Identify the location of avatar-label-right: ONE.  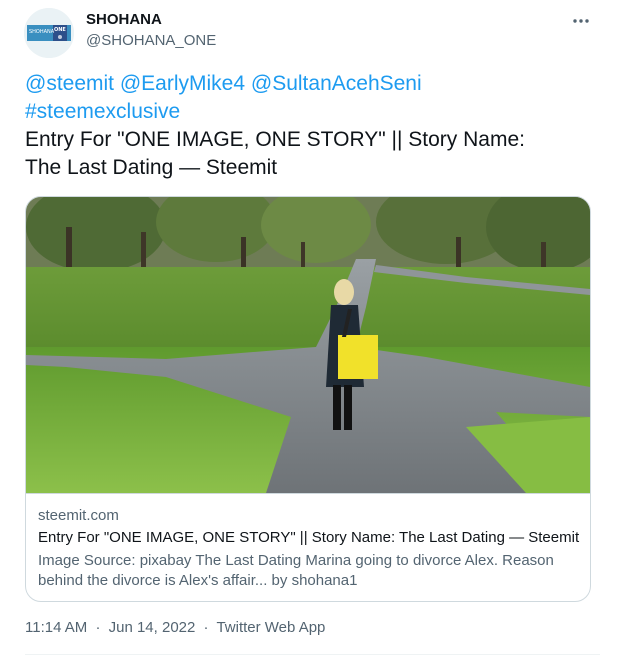
(60, 30).